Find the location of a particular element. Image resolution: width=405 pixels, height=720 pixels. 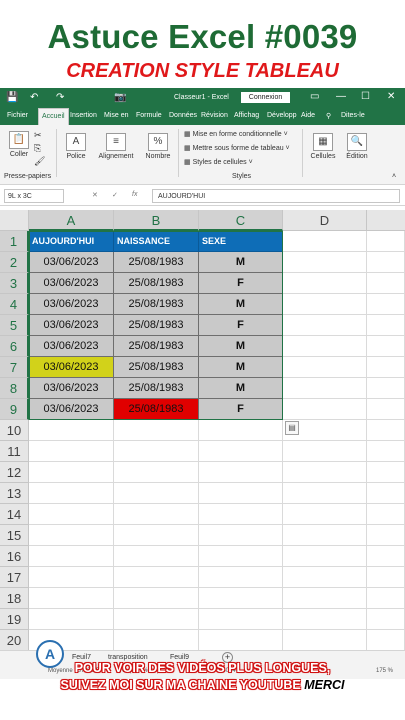

save-icon: 💾 is located at coordinates (12, 97).